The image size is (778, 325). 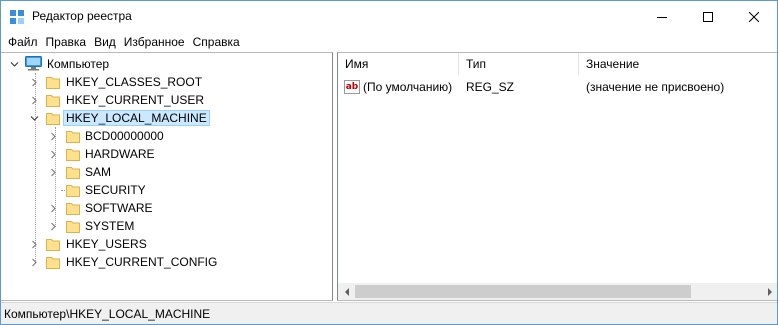 What do you see at coordinates (678, 64) in the screenshot?
I see `column-header-value: Значение` at bounding box center [678, 64].